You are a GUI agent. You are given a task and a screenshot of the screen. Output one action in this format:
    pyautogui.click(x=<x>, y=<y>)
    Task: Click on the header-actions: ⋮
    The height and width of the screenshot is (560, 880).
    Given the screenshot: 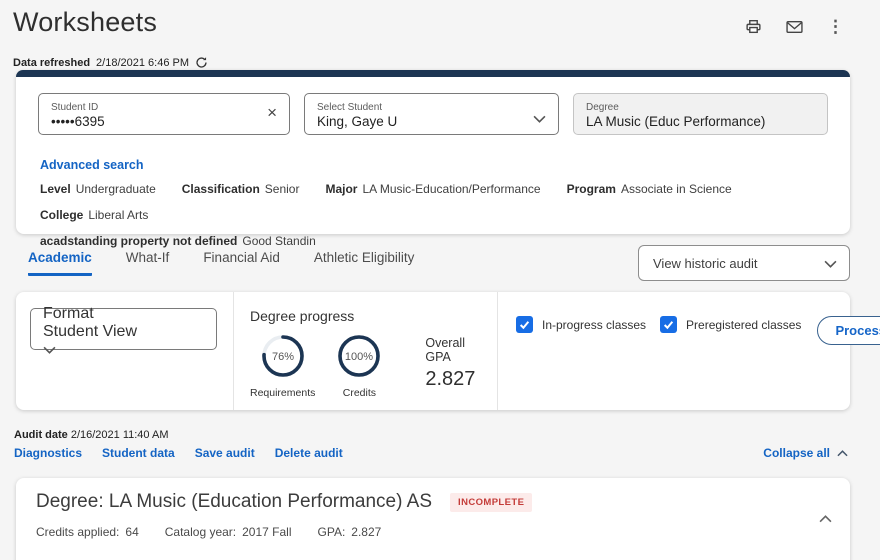 What is the action you would take?
    pyautogui.click(x=794, y=26)
    